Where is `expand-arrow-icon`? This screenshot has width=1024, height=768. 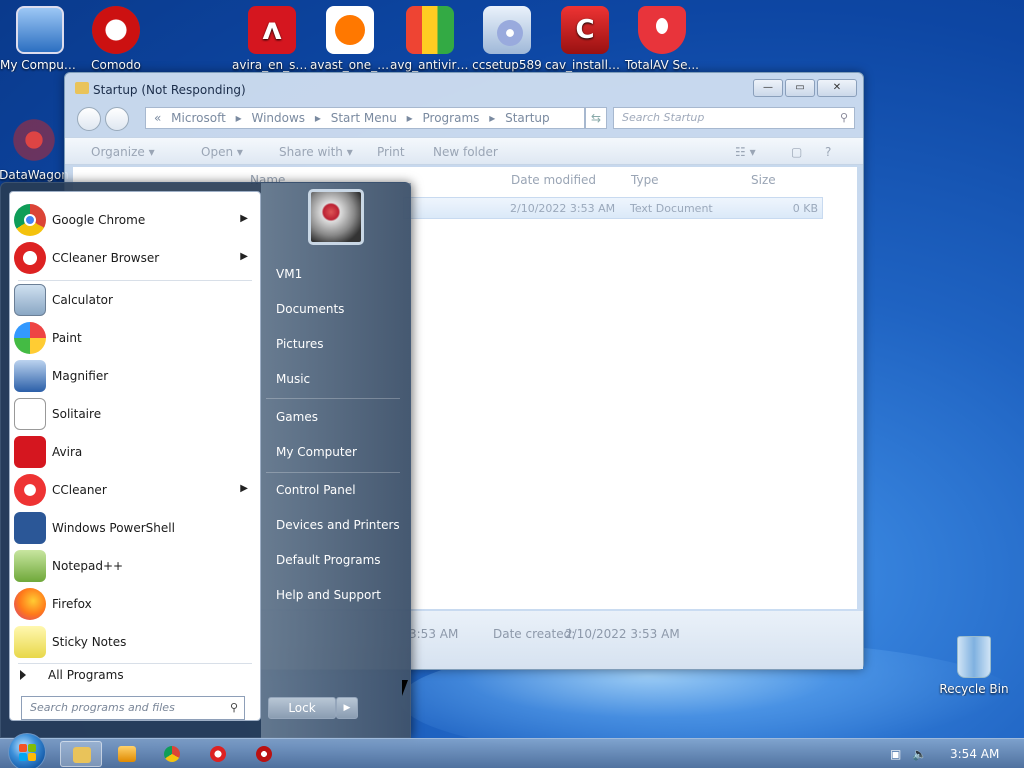 expand-arrow-icon is located at coordinates (23, 675).